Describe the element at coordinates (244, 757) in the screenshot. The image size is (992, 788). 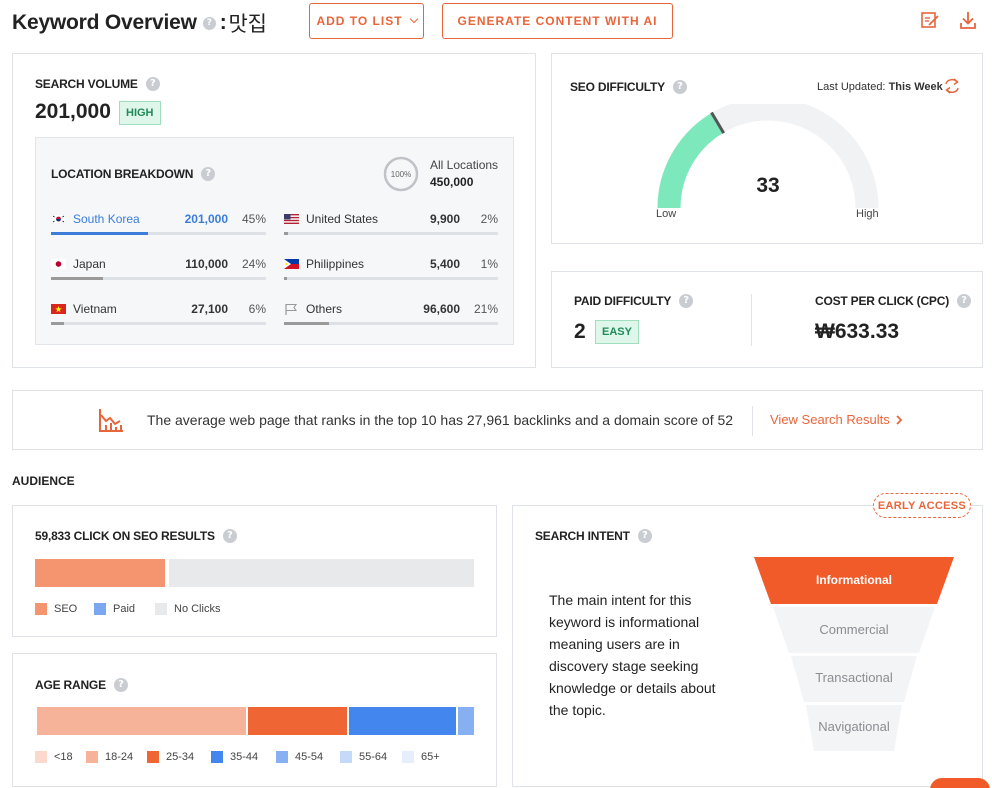
I see `legend-label: 35-44` at that location.